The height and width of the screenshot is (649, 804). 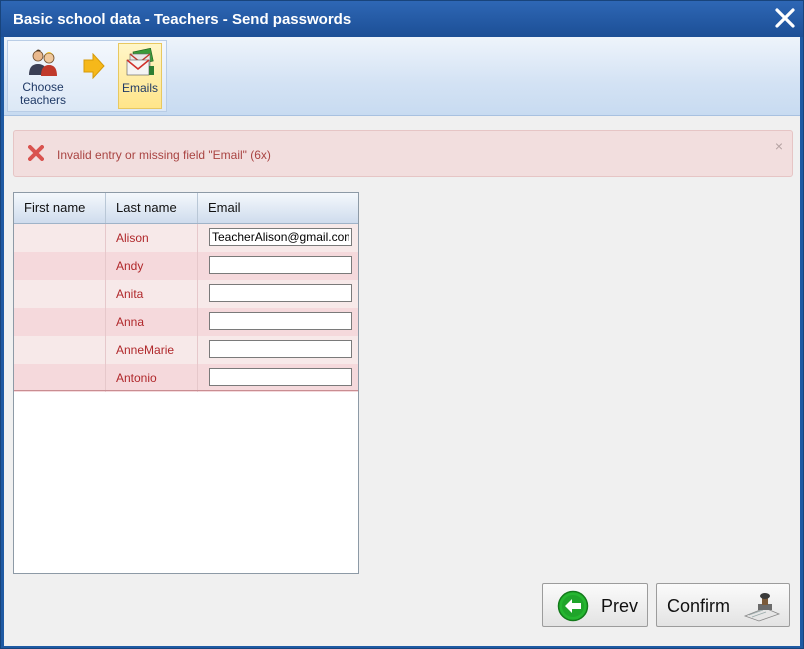 I want to click on step-emails: Emails, so click(x=140, y=76).